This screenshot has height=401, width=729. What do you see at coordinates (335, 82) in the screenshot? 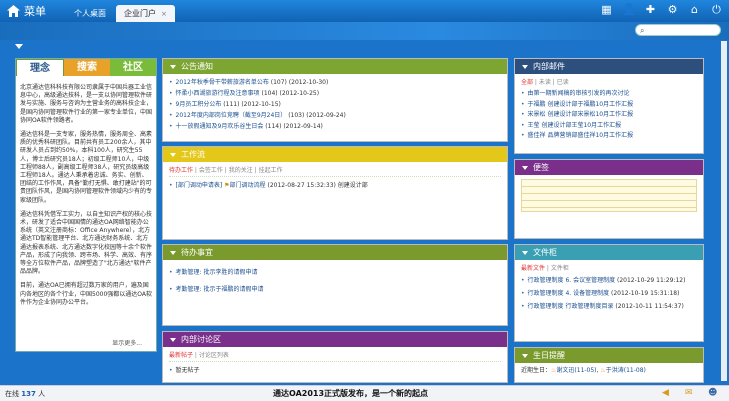
I see `list-item: • 2012年秋季骨干带薪旅游名单公布 (107) (2012-10-30)` at bounding box center [335, 82].